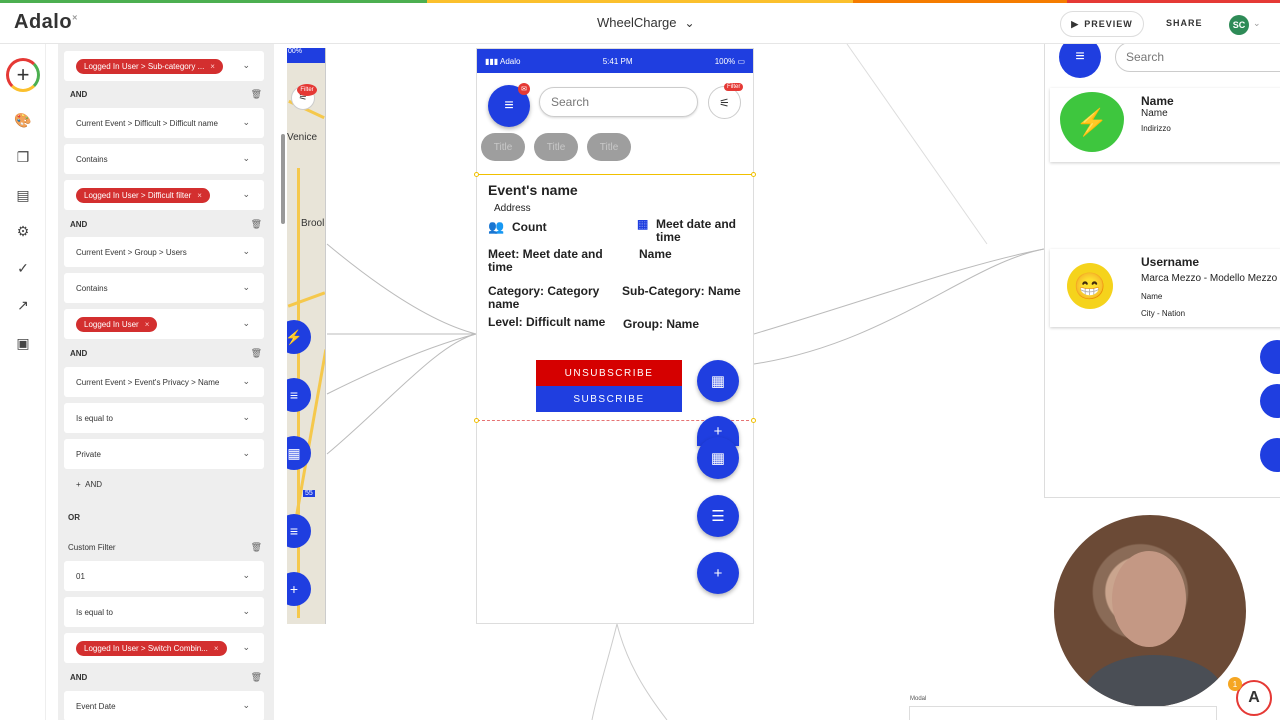  What do you see at coordinates (1152, 296) in the screenshot?
I see `user-name: Name` at bounding box center [1152, 296].